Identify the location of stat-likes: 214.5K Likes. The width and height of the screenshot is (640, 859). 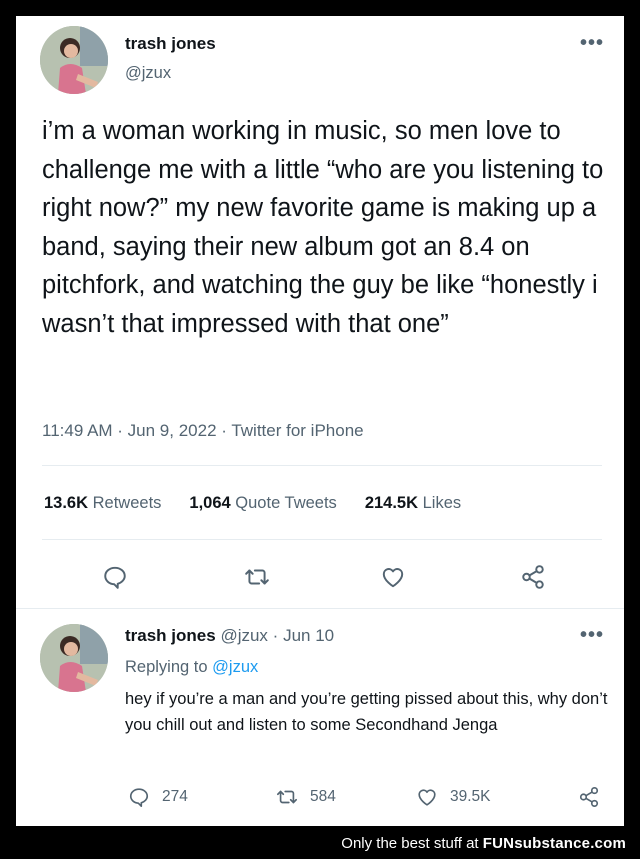
(413, 503).